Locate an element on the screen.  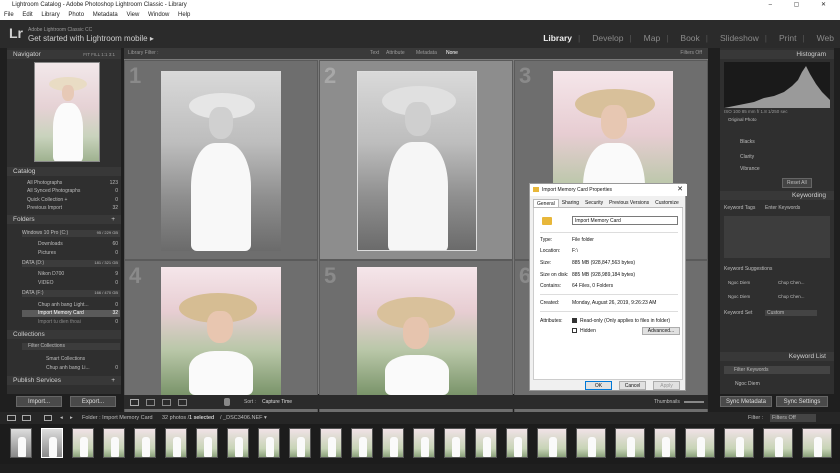
keyword-tags-field is located at coordinates (777, 237).